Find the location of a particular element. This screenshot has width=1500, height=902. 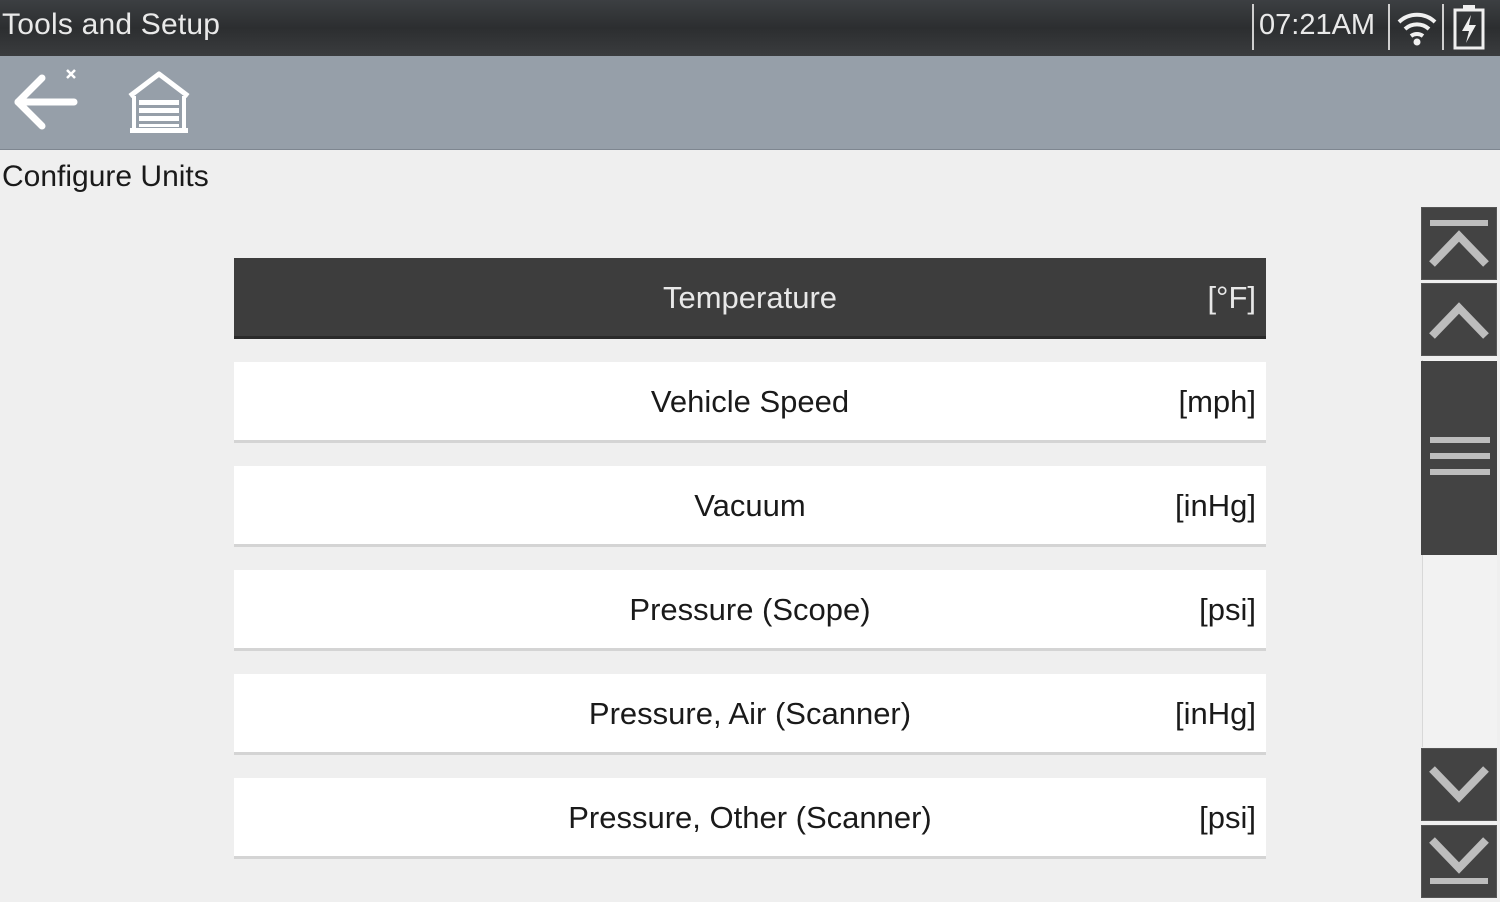

unit-label: Vacuum is located at coordinates (750, 505).